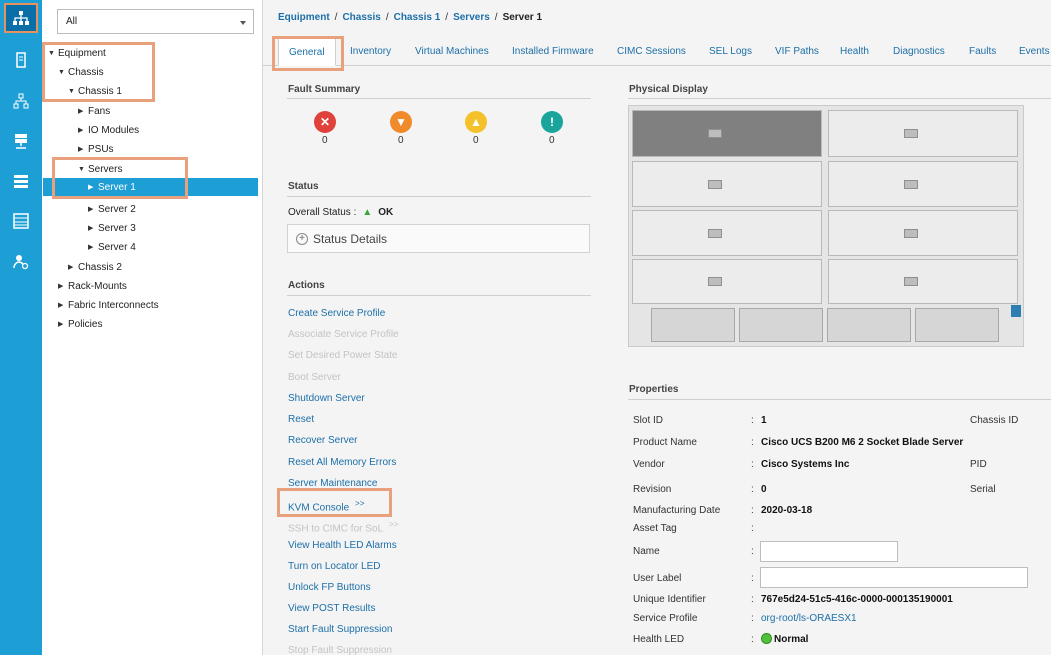 The image size is (1051, 655). What do you see at coordinates (21, 262) in the screenshot?
I see `admin-nav-button` at bounding box center [21, 262].